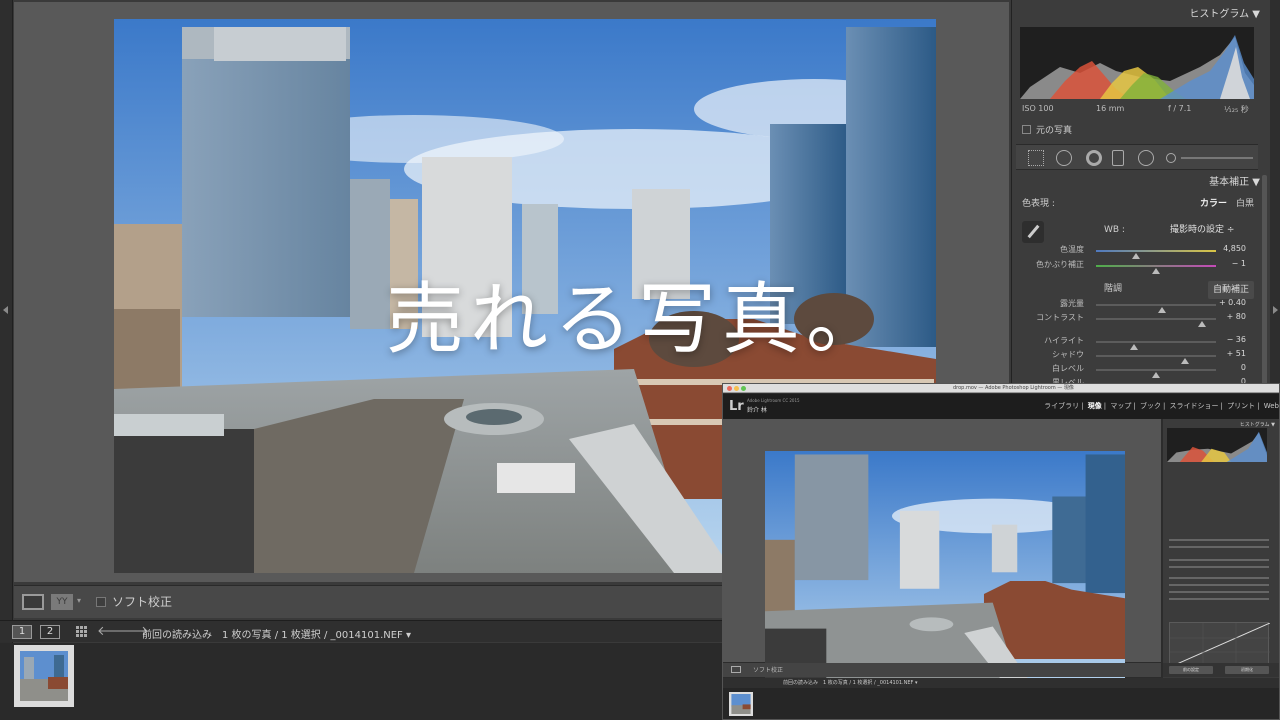  I want to click on inset-source-path: 前回の読み込み 1 枚の写真 / 1 枚選択 / _0014101.NEF ▾, so click(850, 682).